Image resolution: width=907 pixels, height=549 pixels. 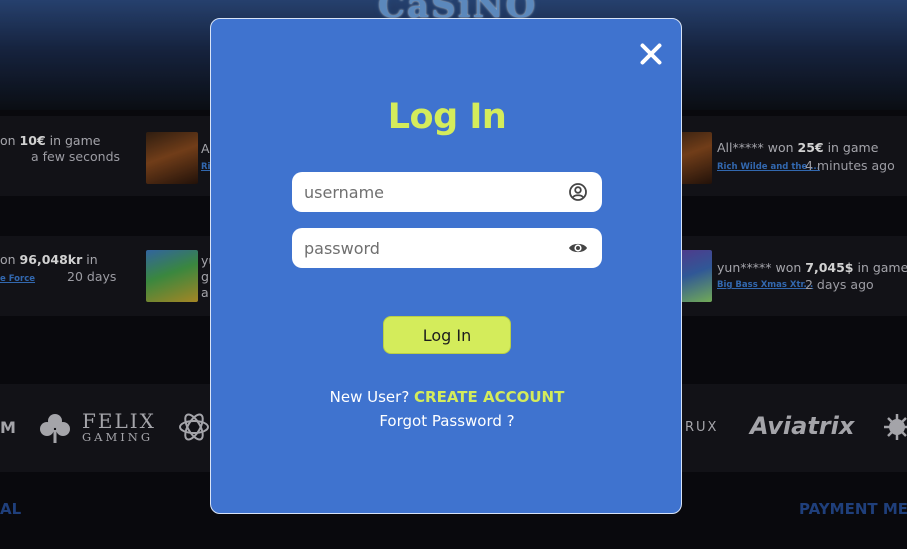 What do you see at coordinates (447, 117) in the screenshot?
I see `modal-title: Log In` at bounding box center [447, 117].